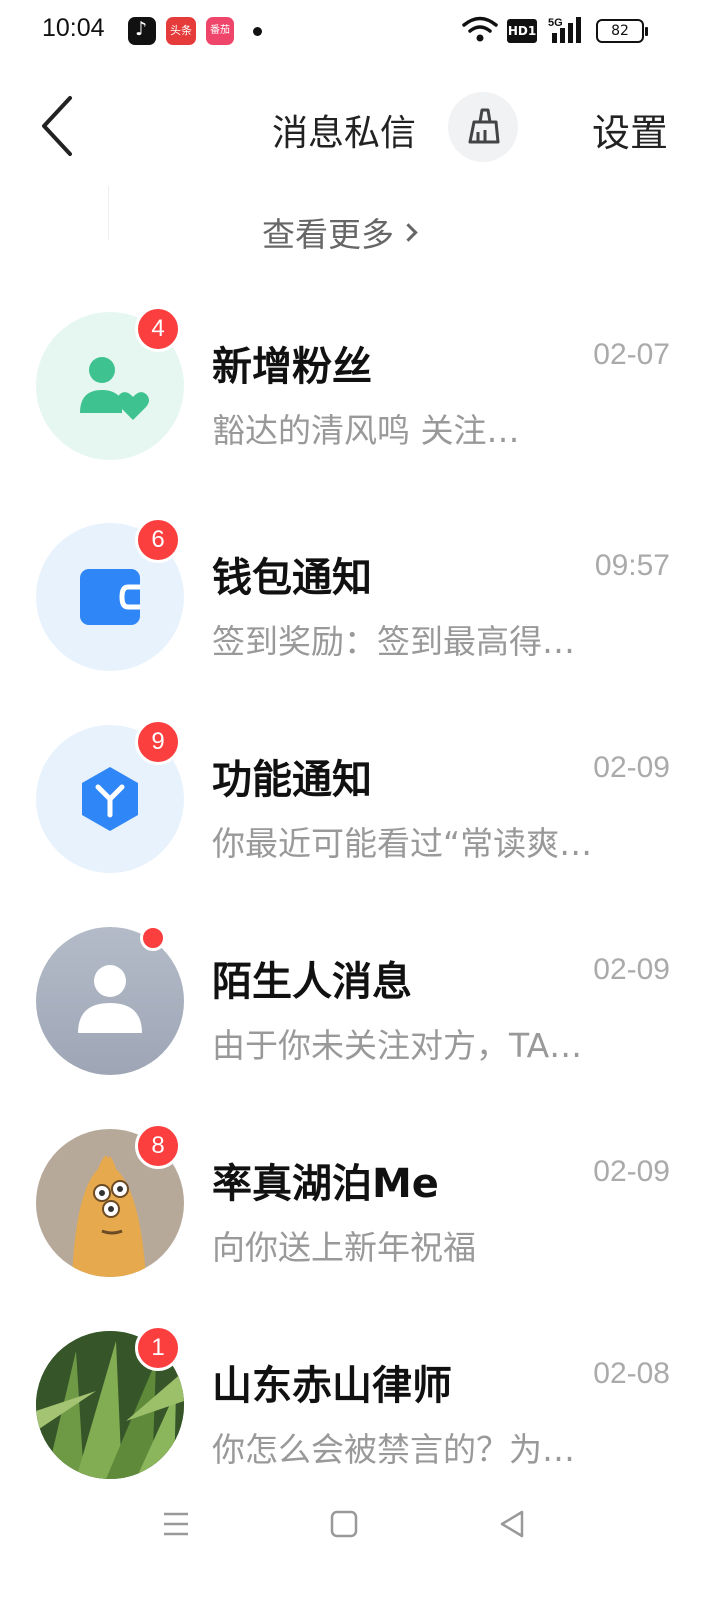 This screenshot has height=1600, width=720. What do you see at coordinates (142, 31) in the screenshot?
I see `tiktok-icon` at bounding box center [142, 31].